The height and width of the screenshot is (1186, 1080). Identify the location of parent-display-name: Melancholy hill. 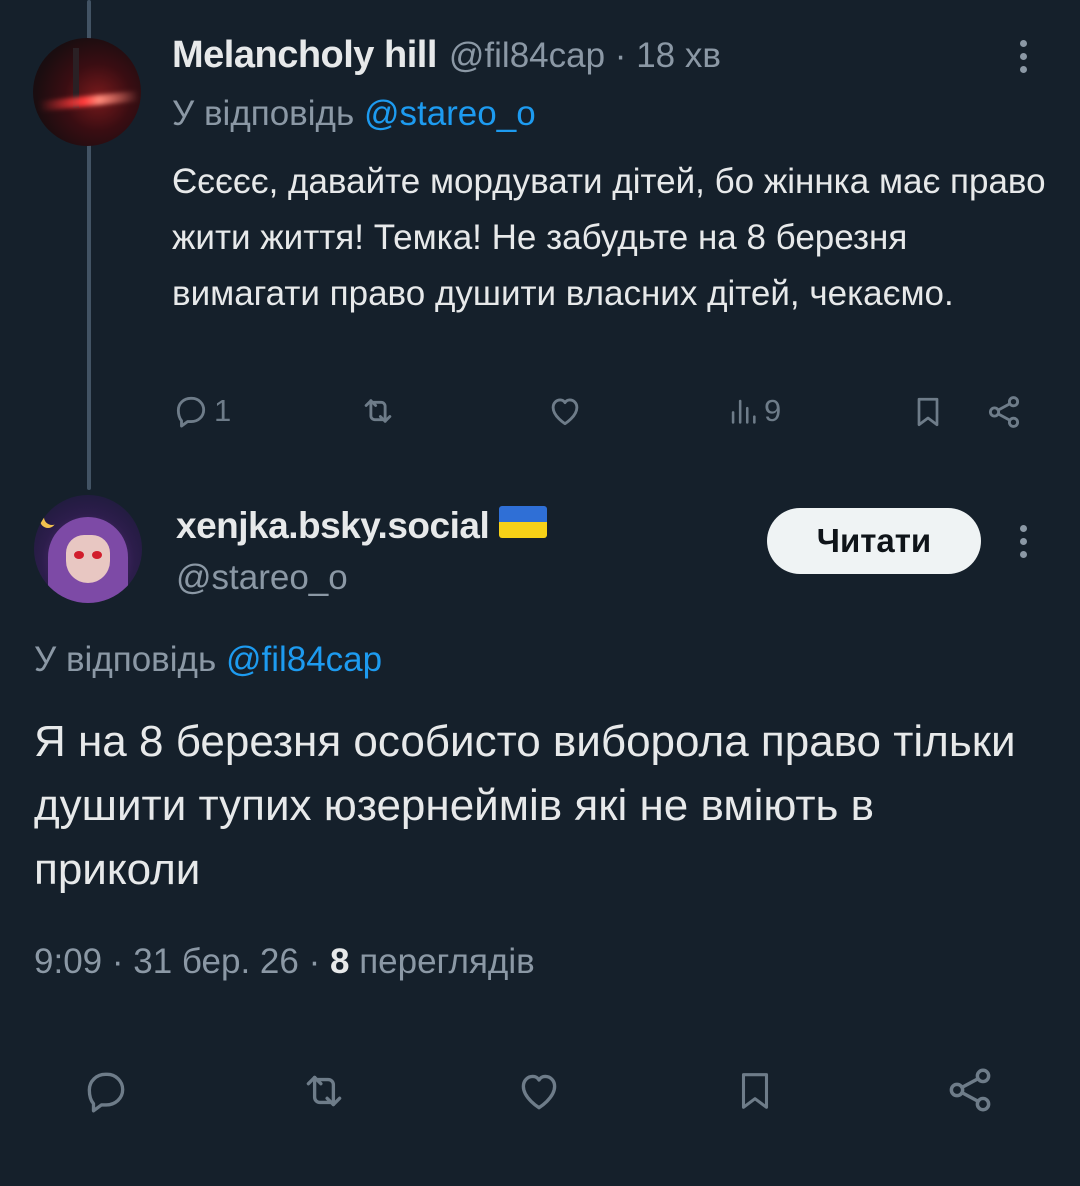
(304, 55).